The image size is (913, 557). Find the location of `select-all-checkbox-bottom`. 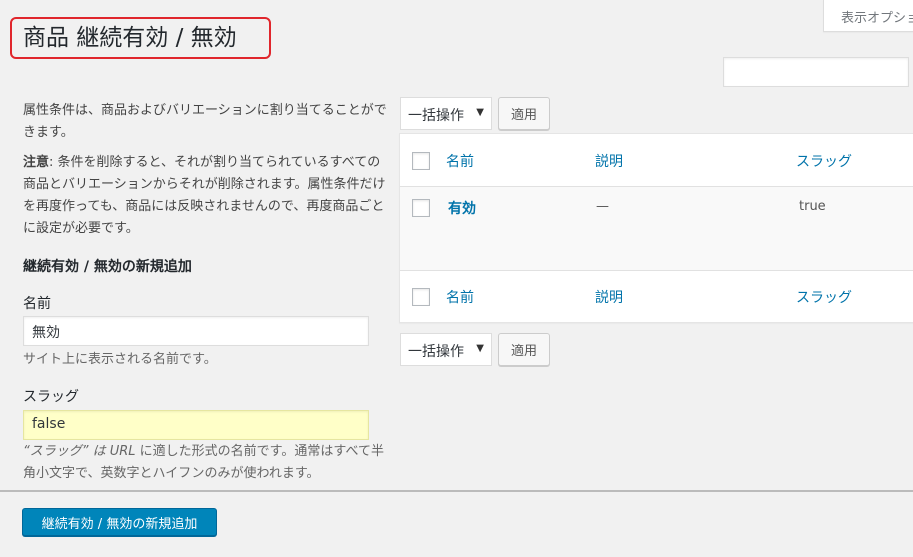

select-all-checkbox-bottom is located at coordinates (421, 297).